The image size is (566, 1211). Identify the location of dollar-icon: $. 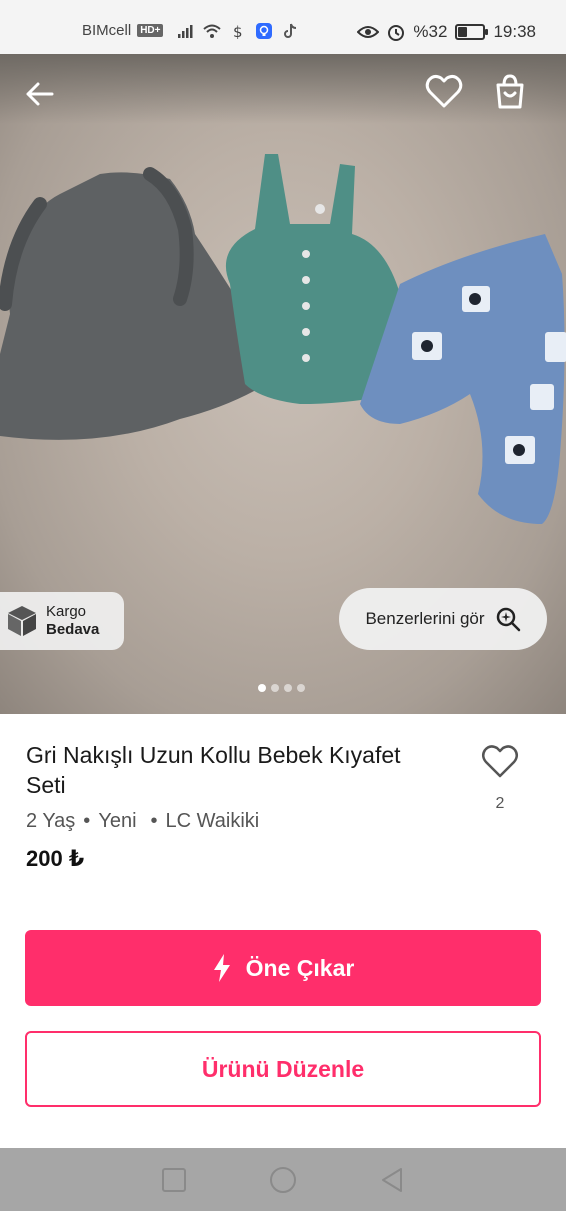
(238, 31).